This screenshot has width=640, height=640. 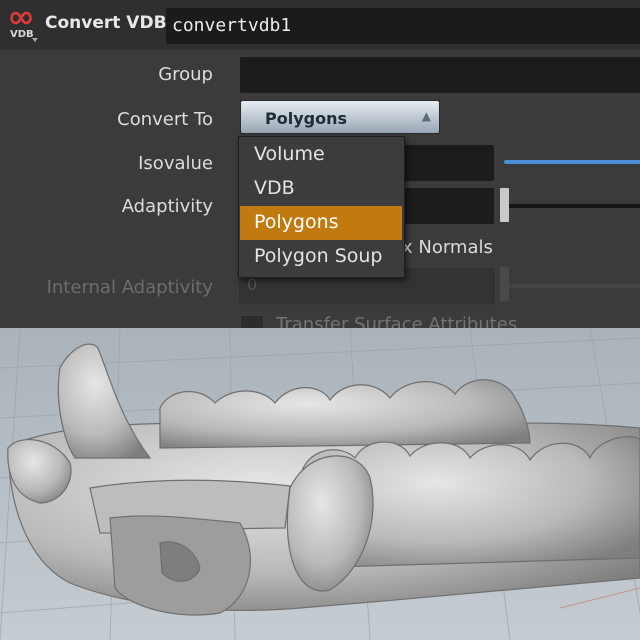 I want to click on convert-to-select: Polygons ▲, so click(x=340, y=117).